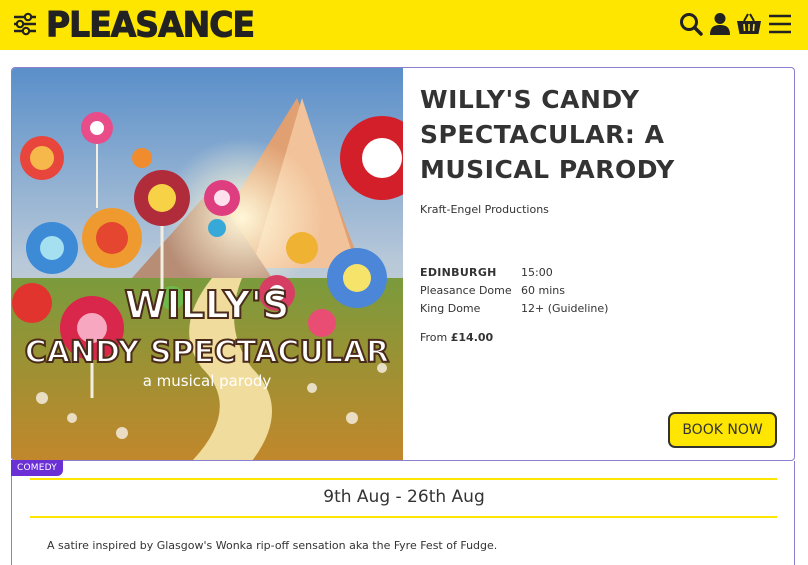 The height and width of the screenshot is (565, 808). I want to click on show-duration: 60 mins, so click(543, 290).